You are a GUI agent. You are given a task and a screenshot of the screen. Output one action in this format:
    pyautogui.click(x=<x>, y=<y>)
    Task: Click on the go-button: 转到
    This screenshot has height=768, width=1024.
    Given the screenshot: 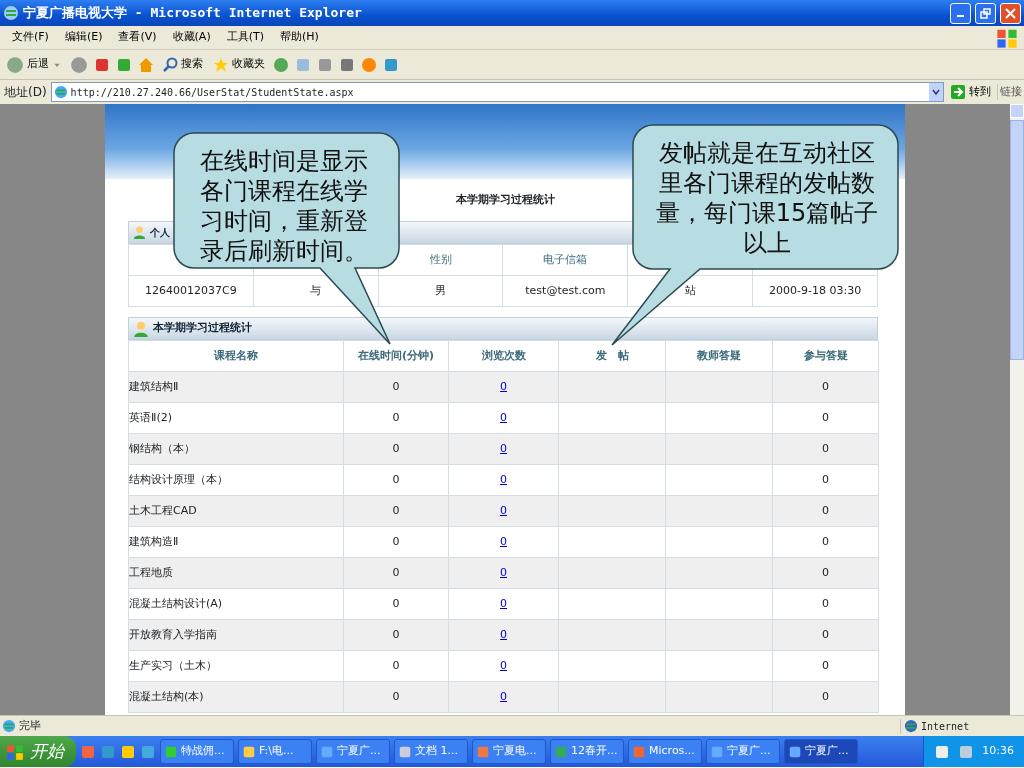 What is the action you would take?
    pyautogui.click(x=970, y=92)
    